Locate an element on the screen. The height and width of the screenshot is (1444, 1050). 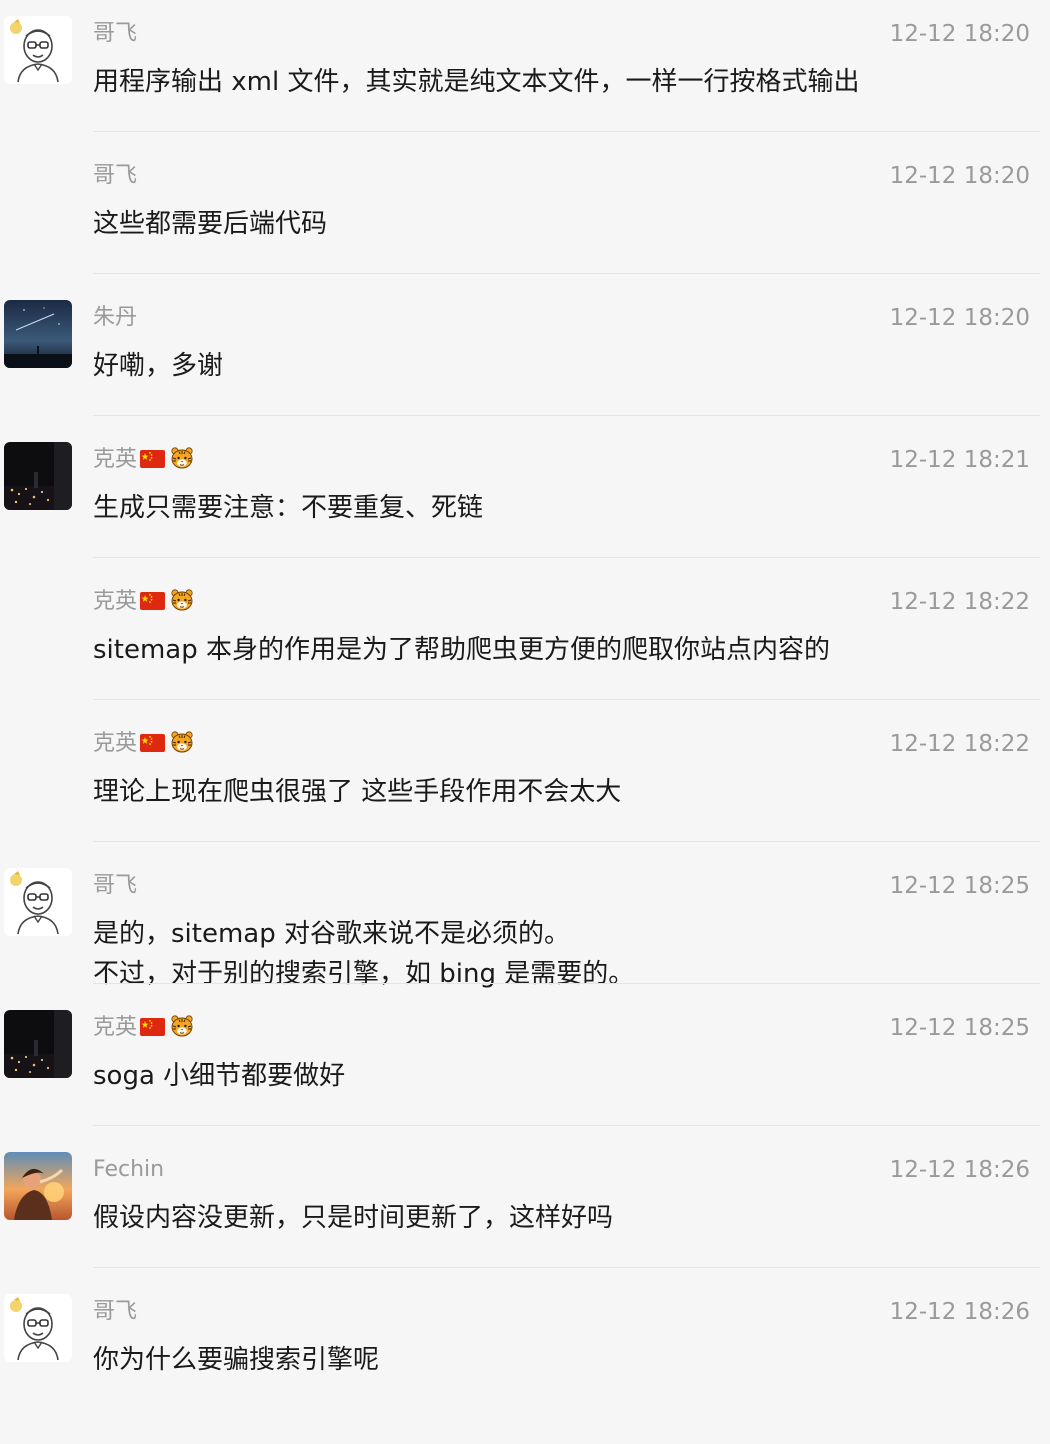
message-text: 假设内容没更新，只是时间更新了，这样好吗 is located at coordinates (558, 1218).